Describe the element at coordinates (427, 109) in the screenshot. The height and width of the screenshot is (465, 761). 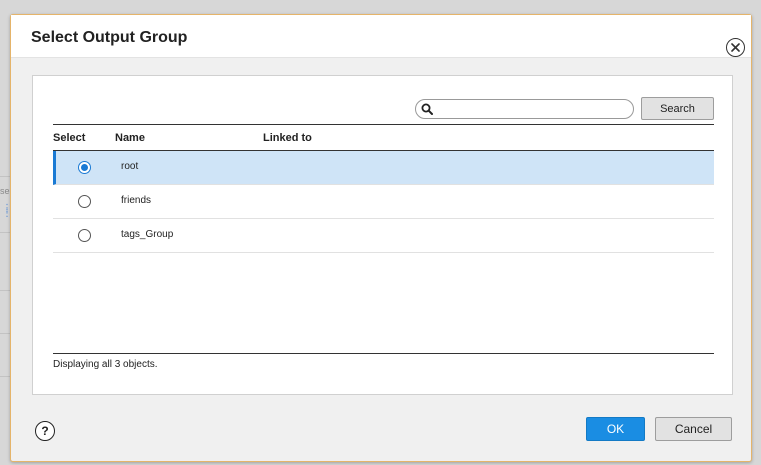
I see `search-icon` at that location.